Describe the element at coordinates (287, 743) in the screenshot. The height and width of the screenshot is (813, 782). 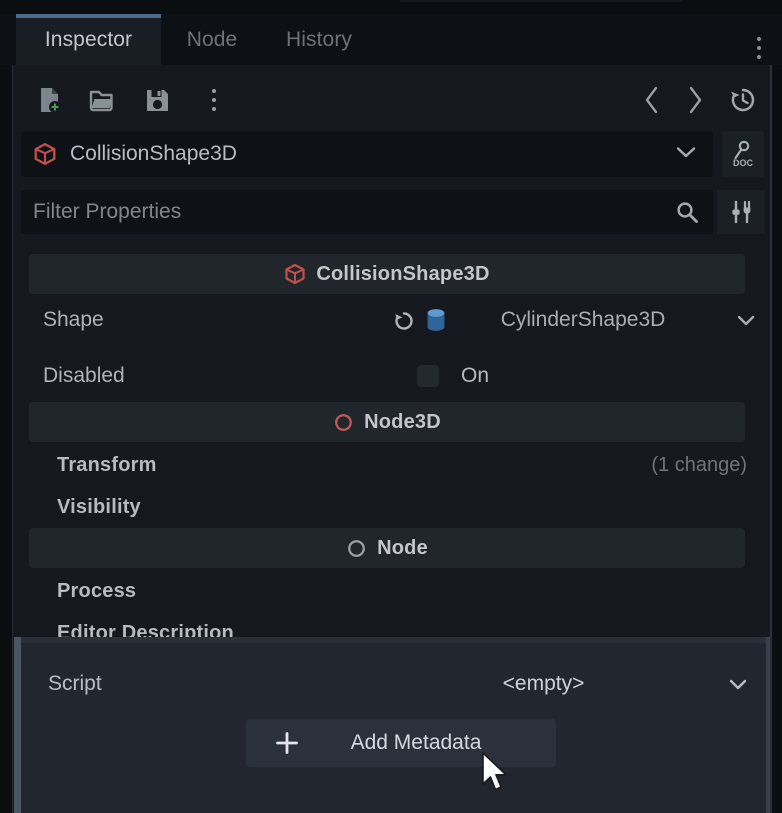
I see `plus-icon` at that location.